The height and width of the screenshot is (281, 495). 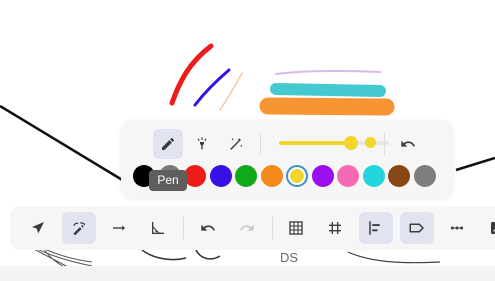 I want to click on color-swatch-gray, so click(x=424, y=176).